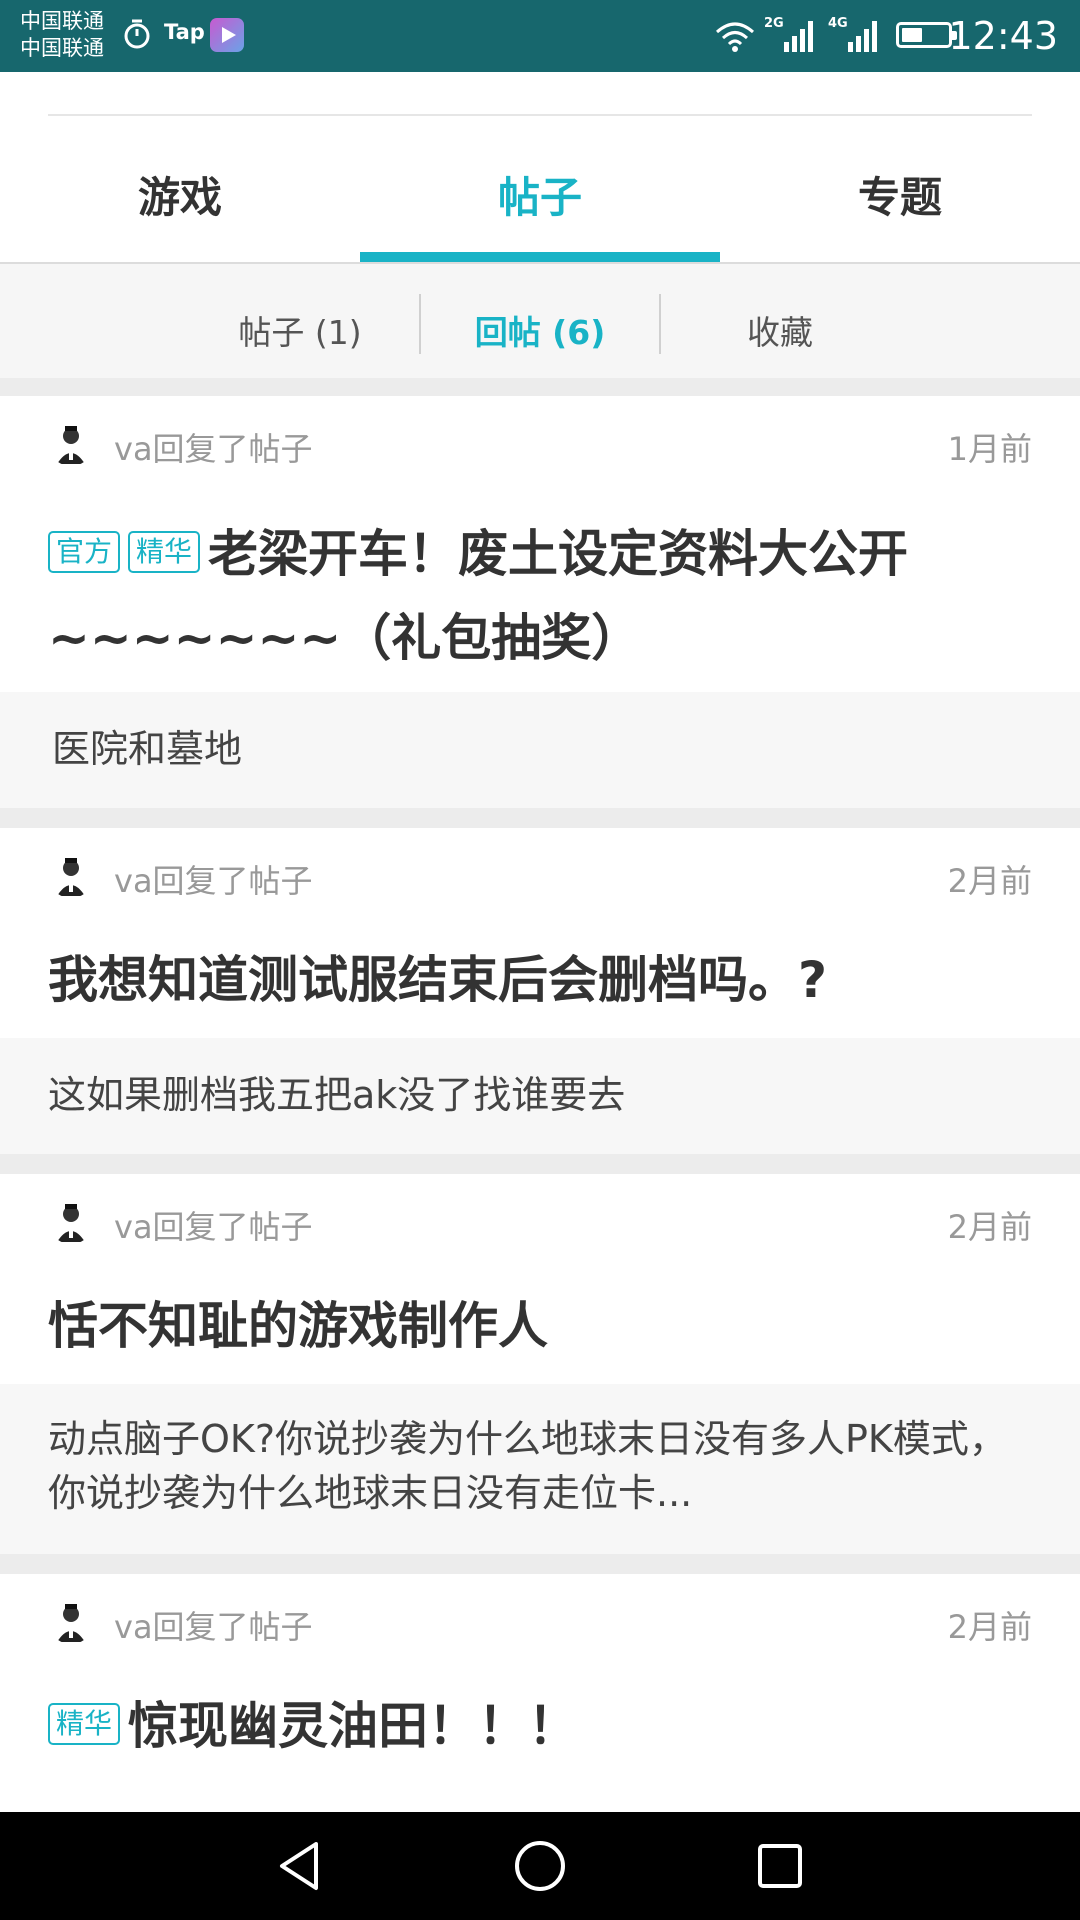 The width and height of the screenshot is (1080, 1920). Describe the element at coordinates (62, 48) in the screenshot. I see `carrier-2: 中国联通` at that location.